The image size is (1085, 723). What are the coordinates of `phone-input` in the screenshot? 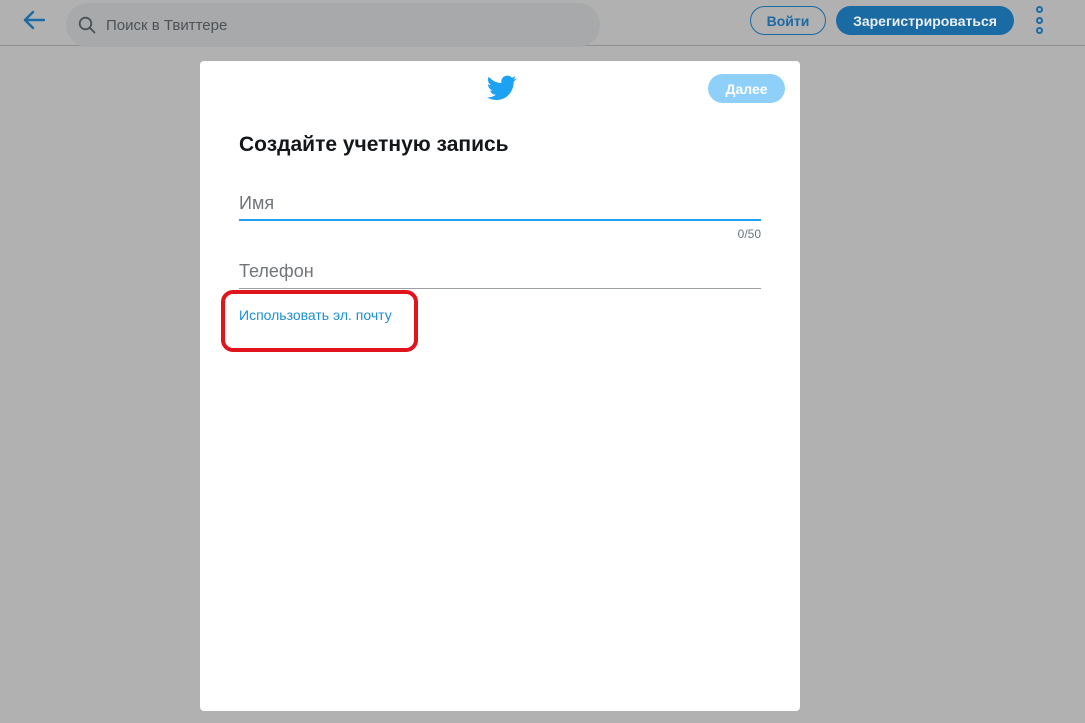 It's located at (500, 268).